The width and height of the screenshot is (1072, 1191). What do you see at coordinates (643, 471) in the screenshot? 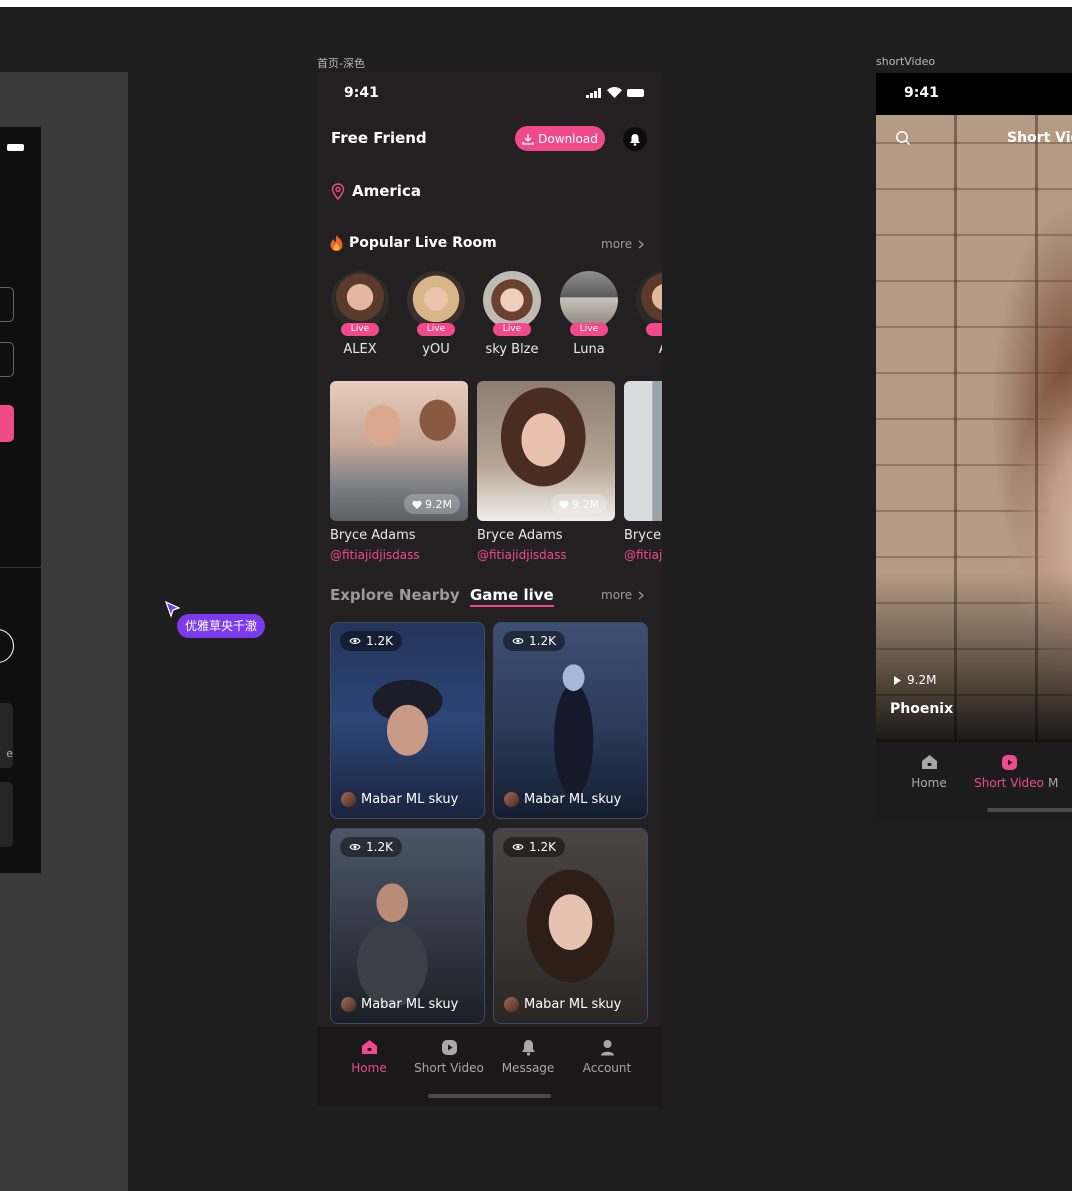
I see `featured-card: Bryce @fitiaji` at bounding box center [643, 471].